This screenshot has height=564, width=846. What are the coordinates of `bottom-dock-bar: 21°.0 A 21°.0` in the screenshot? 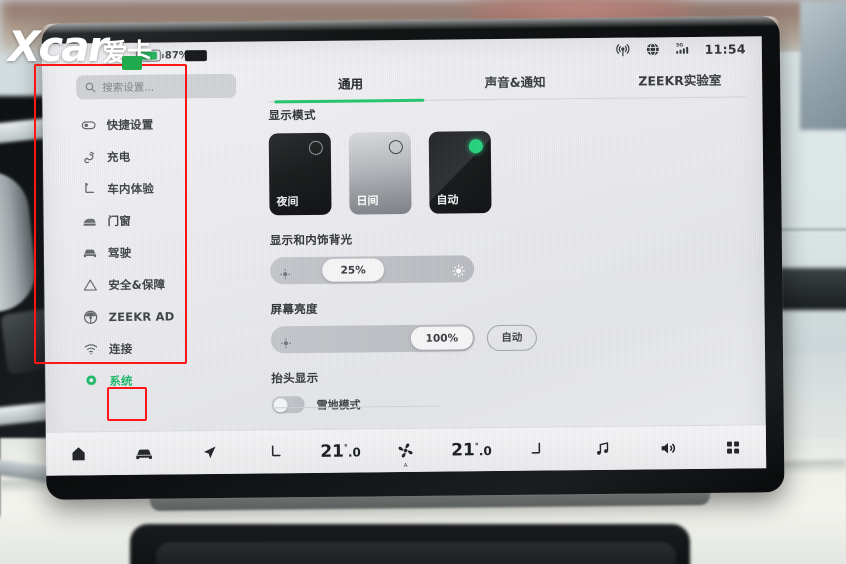 It's located at (406, 450).